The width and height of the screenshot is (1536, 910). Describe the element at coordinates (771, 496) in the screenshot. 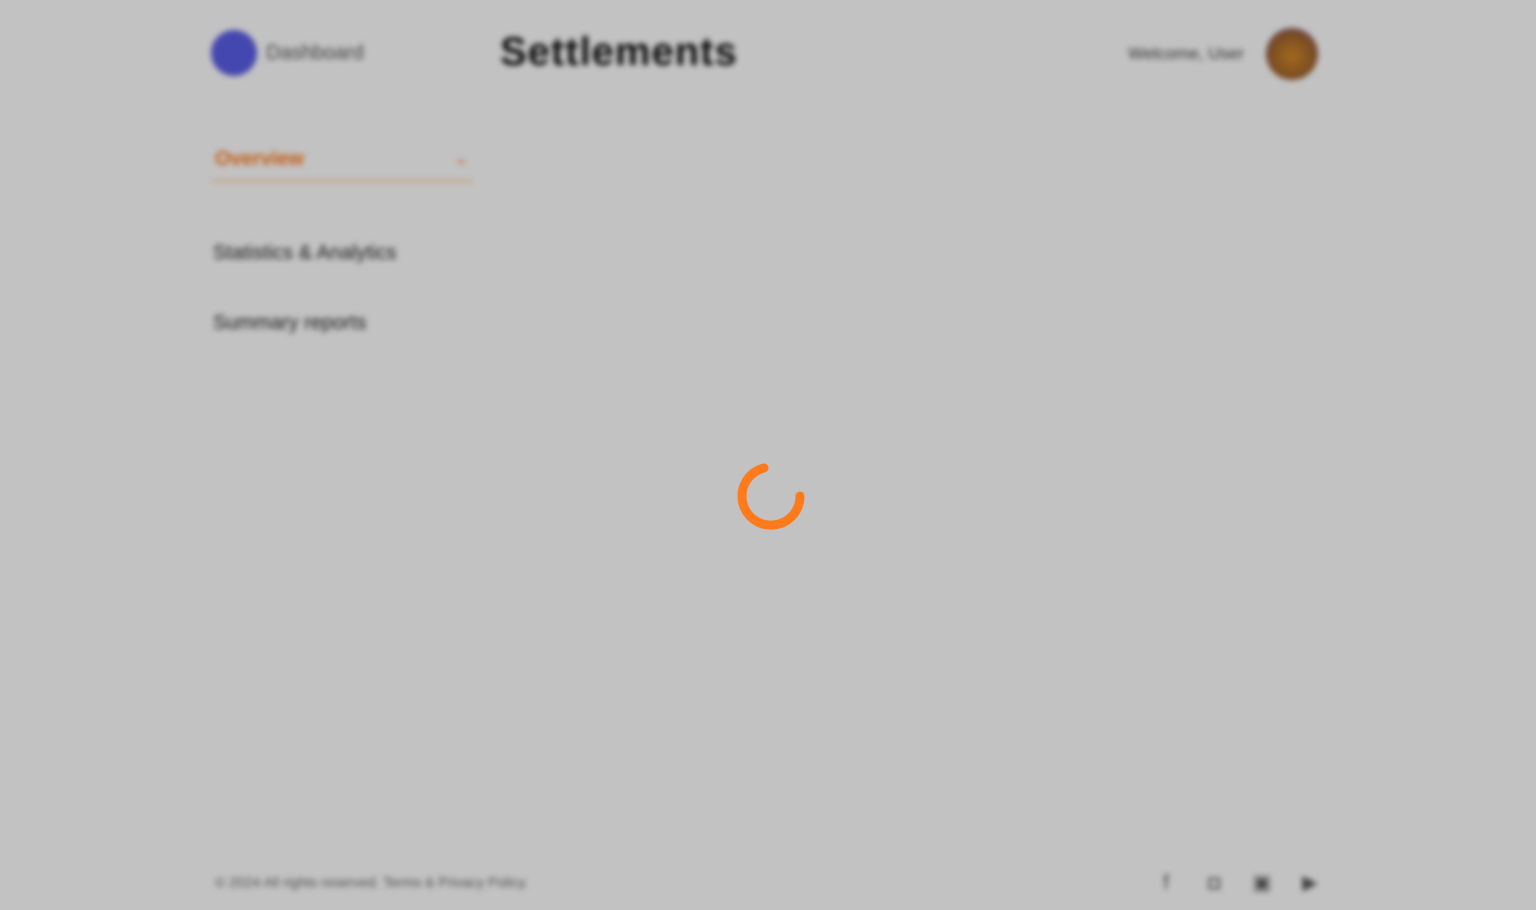

I see `loading-spinner-icon` at that location.